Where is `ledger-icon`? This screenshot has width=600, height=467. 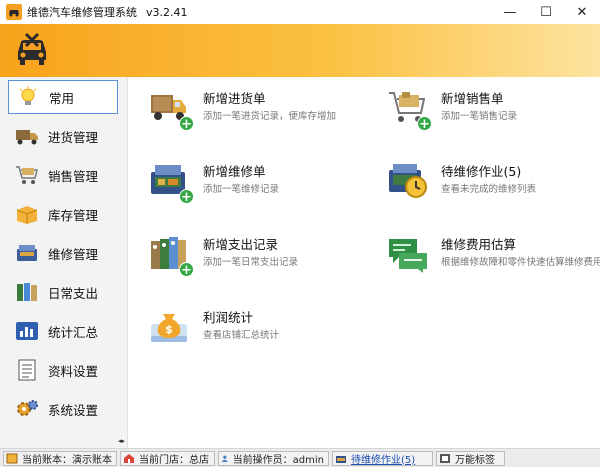 ledger-icon is located at coordinates (12, 458).